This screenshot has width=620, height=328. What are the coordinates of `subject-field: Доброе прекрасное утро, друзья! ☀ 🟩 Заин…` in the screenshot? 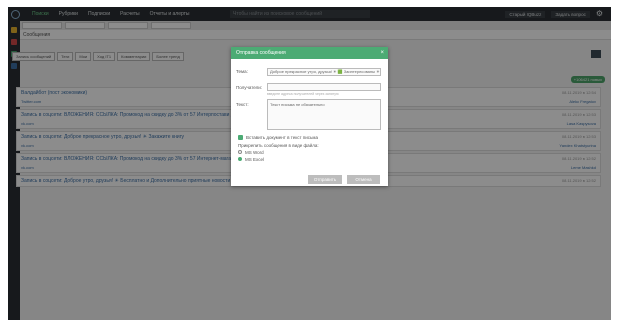 It's located at (324, 72).